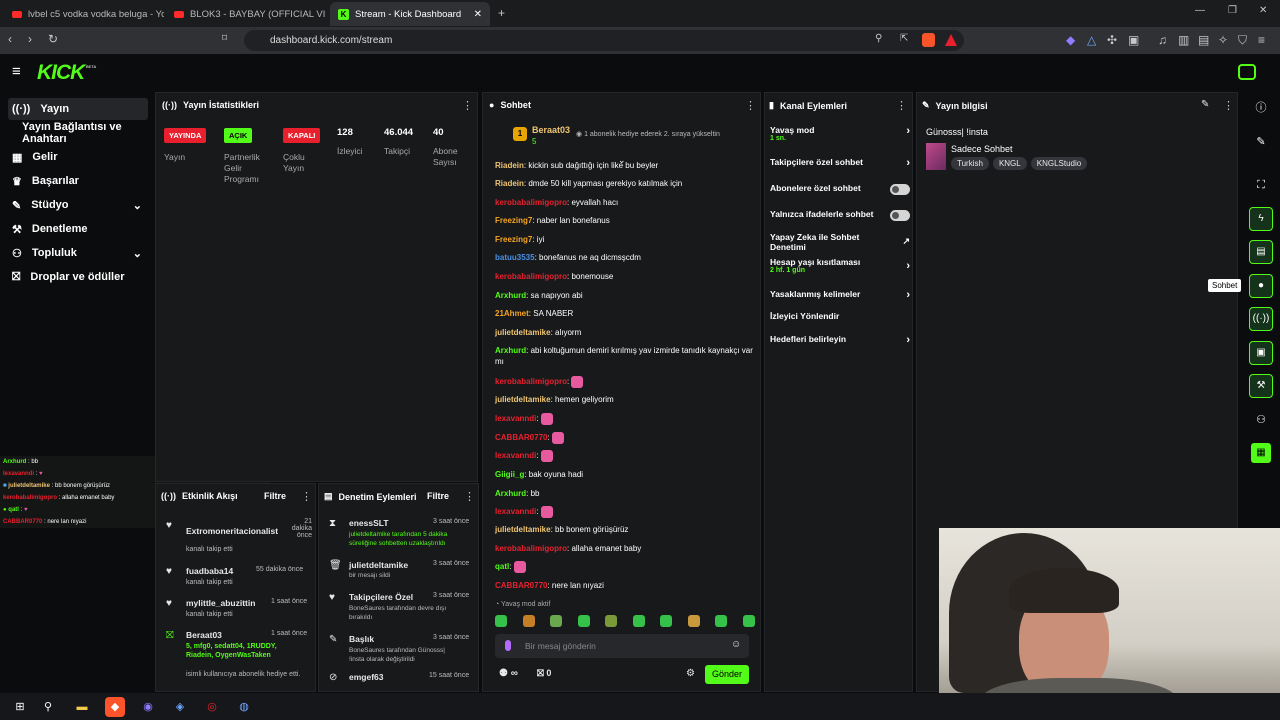 This screenshot has width=1280, height=720. I want to click on messenger-icon: ◉, so click(148, 707).